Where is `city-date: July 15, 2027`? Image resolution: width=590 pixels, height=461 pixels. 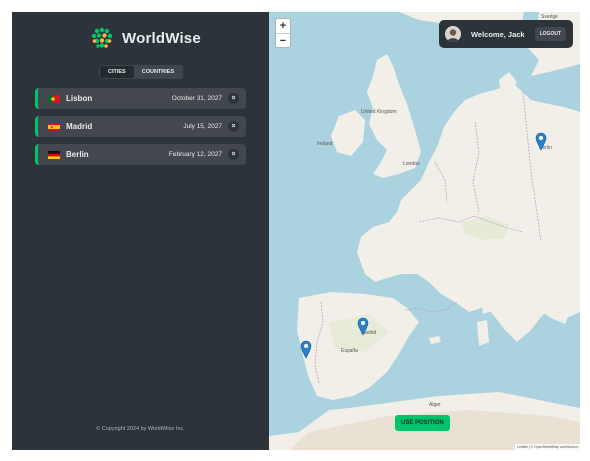 city-date: July 15, 2027 is located at coordinates (202, 126).